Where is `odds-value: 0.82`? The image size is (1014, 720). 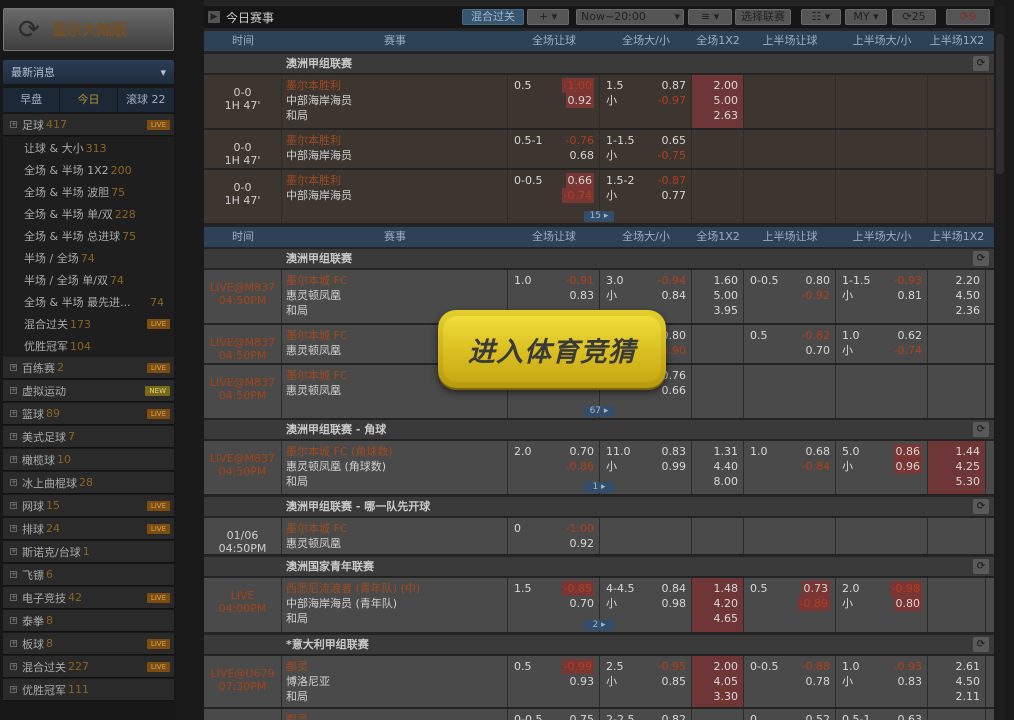
odds-value: 0.82 is located at coordinates (674, 716).